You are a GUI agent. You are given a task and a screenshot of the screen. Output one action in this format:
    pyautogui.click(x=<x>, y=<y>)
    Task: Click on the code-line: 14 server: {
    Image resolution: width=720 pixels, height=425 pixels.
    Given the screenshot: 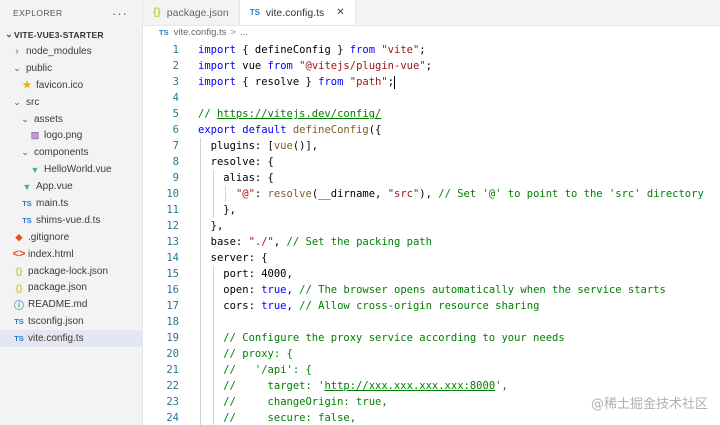 What is the action you would take?
    pyautogui.click(x=431, y=258)
    